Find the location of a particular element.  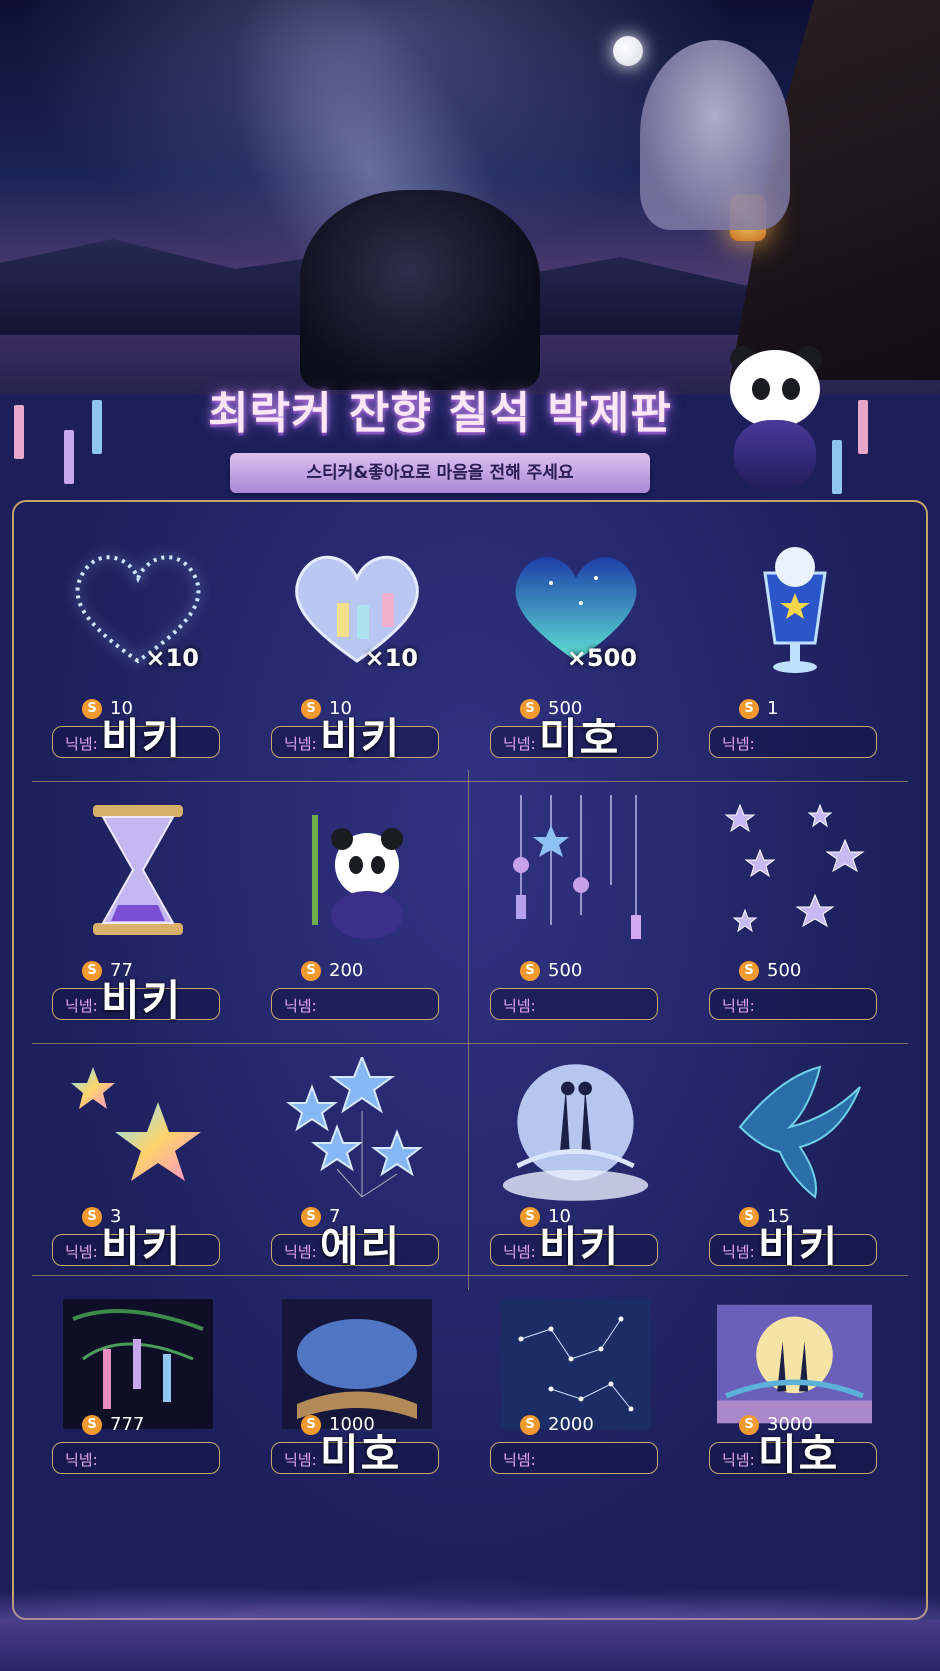

sticker-cell: S 1000 닉넴: 미호 is located at coordinates (357, 1392).